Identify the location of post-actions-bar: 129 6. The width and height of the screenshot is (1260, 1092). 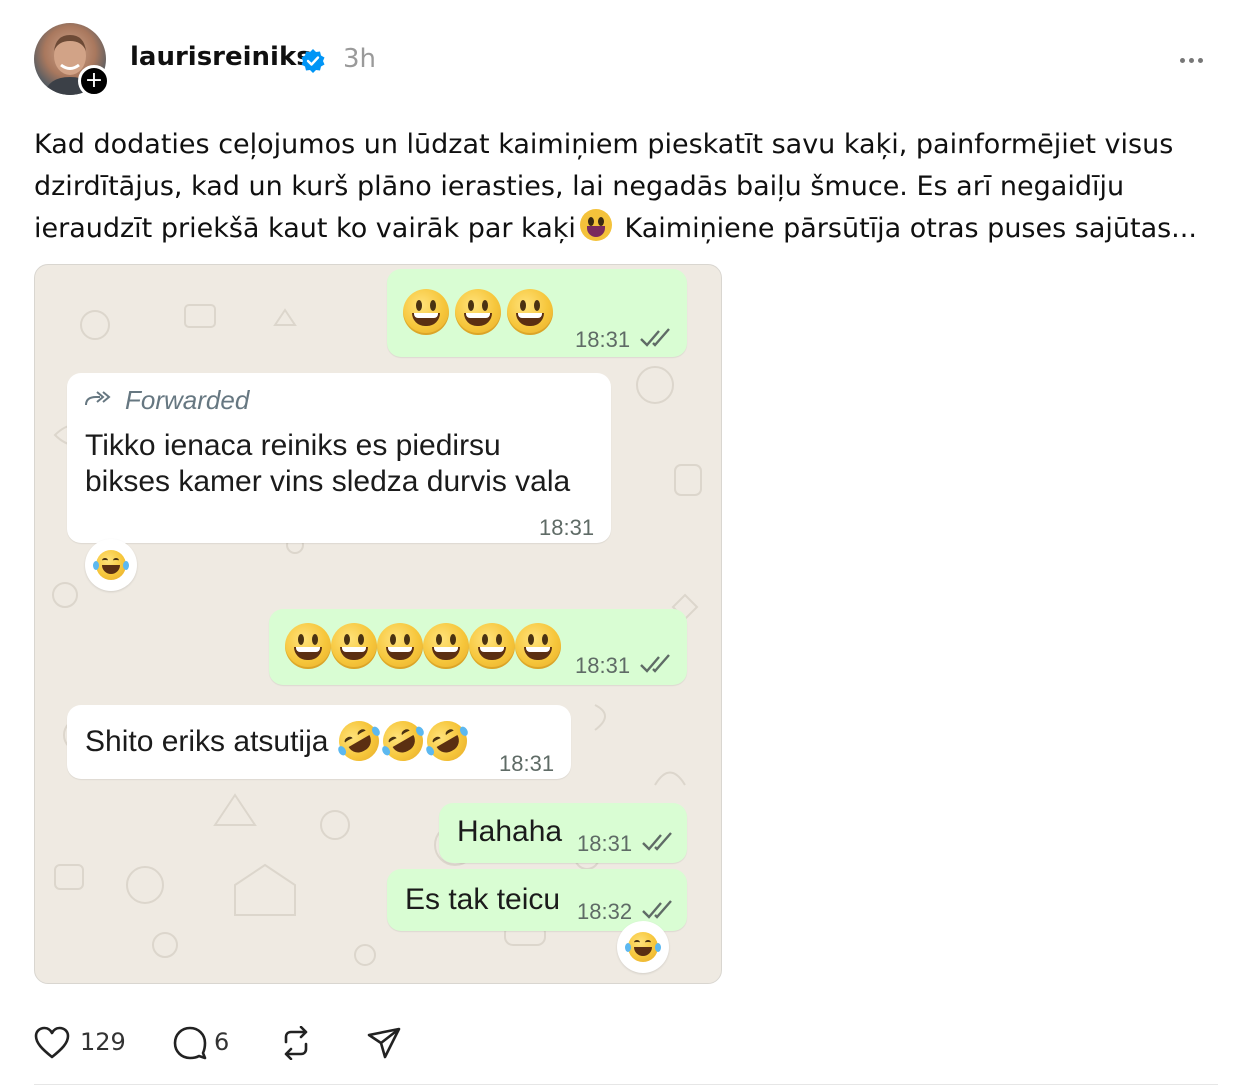
(244, 1044).